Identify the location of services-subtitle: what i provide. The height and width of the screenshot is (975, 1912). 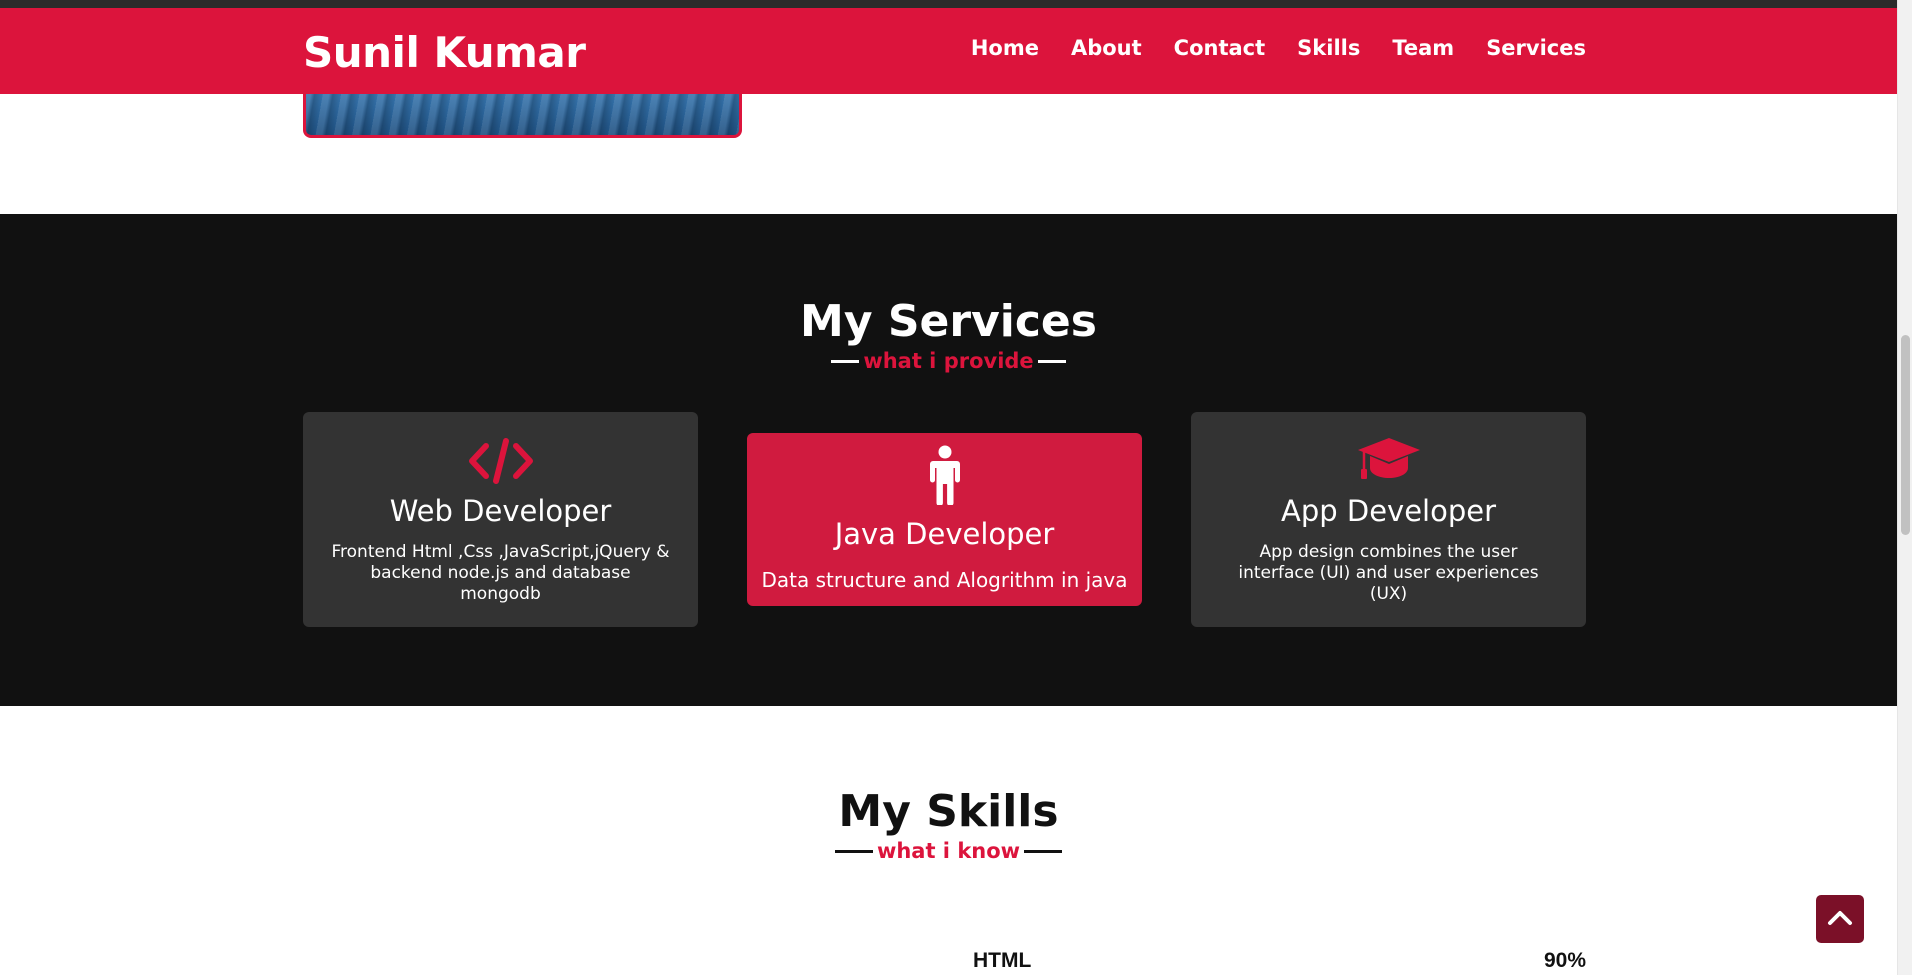
(948, 361).